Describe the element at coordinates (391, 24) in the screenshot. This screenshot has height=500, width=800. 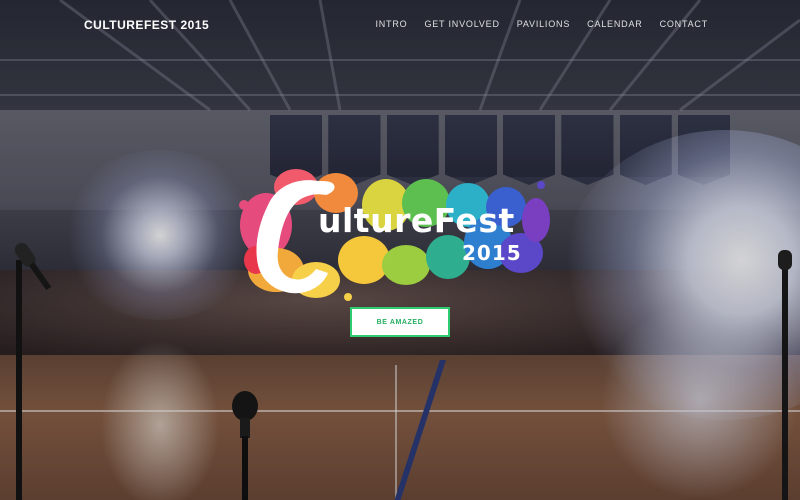
I see `nav-item-intro: INTRO` at that location.